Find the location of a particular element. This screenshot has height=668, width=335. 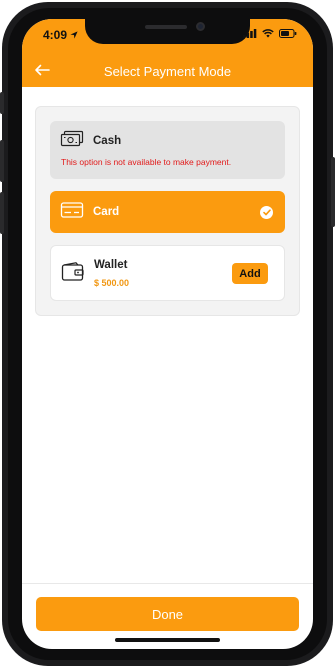

battery-icon is located at coordinates (288, 33).